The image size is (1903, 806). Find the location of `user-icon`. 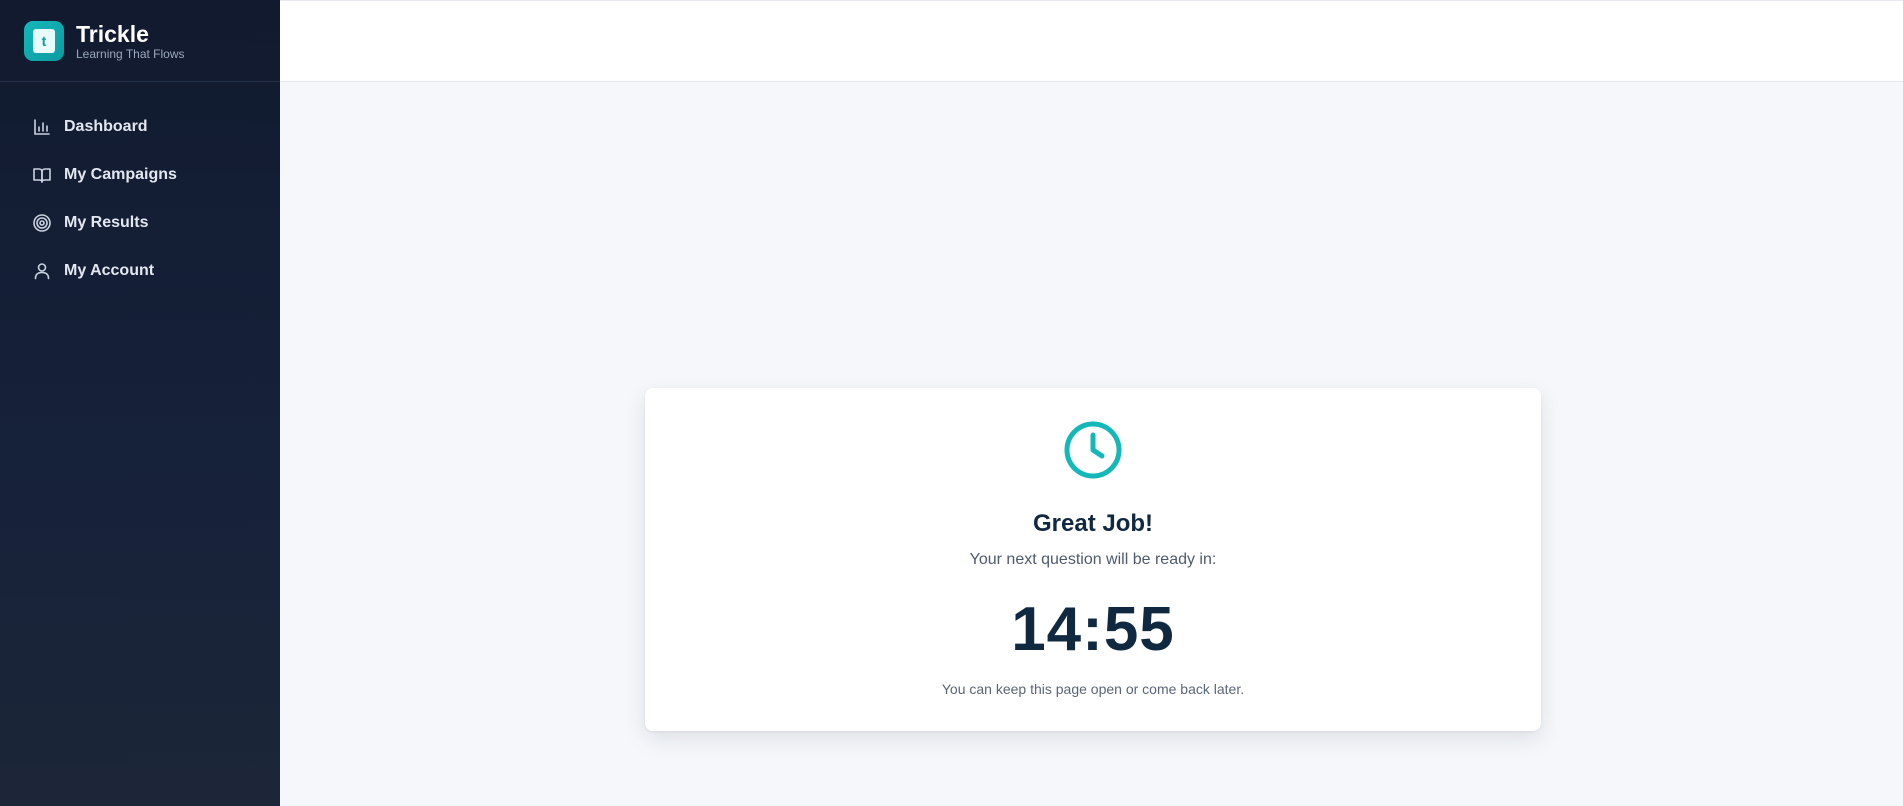

user-icon is located at coordinates (42, 271).